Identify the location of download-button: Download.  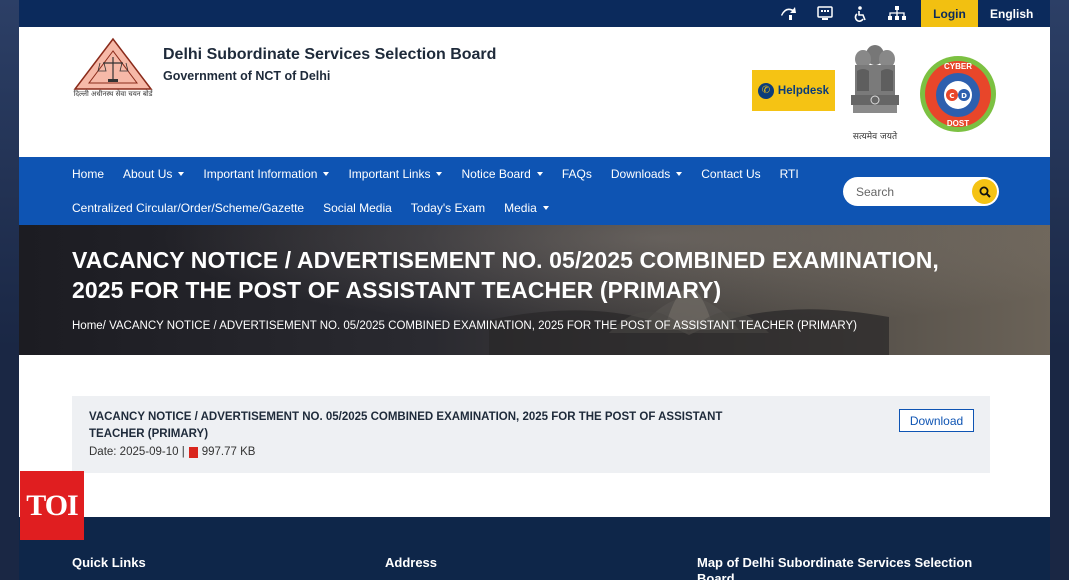
(936, 420).